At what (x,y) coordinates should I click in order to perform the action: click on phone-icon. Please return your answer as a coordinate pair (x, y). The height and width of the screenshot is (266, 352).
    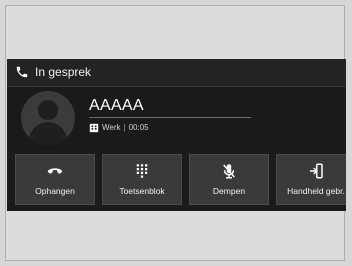
    Looking at the image, I should click on (22, 72).